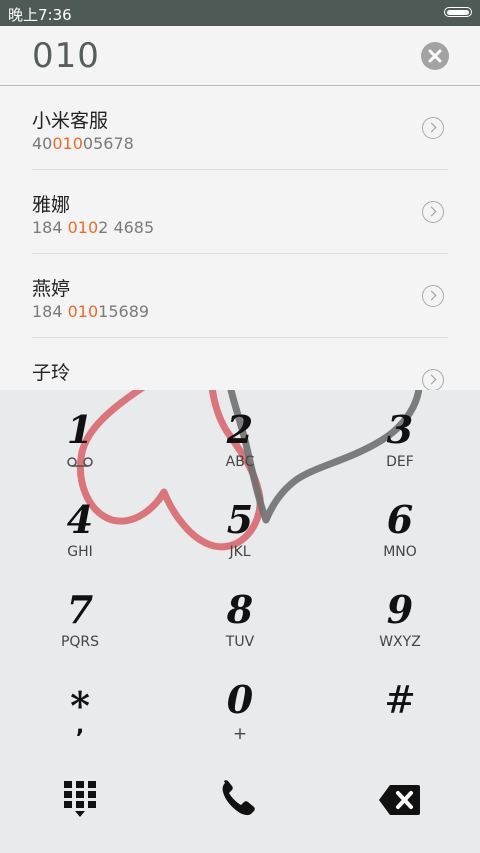 The height and width of the screenshot is (853, 480). I want to click on contact-name: 子玲, so click(51, 373).